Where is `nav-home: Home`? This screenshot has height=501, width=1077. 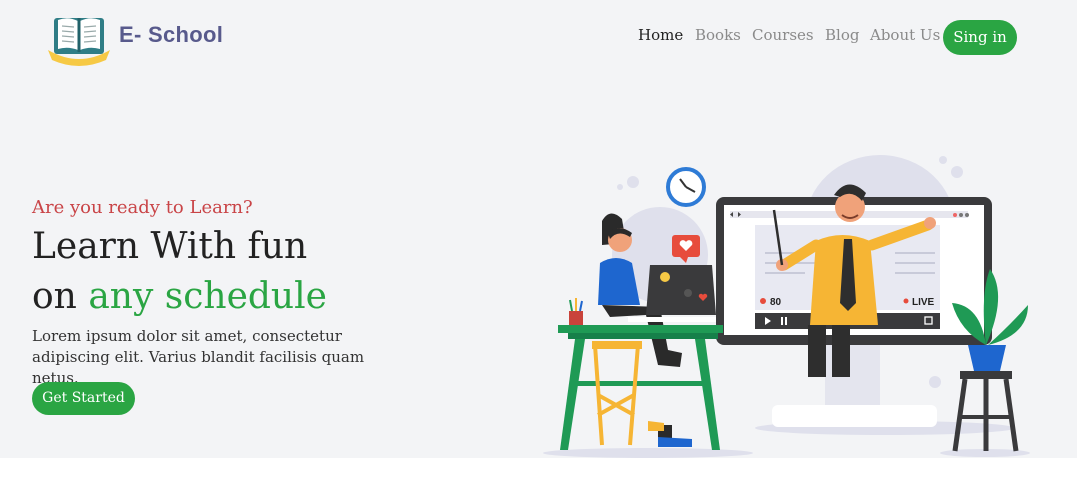
nav-home: Home is located at coordinates (660, 35).